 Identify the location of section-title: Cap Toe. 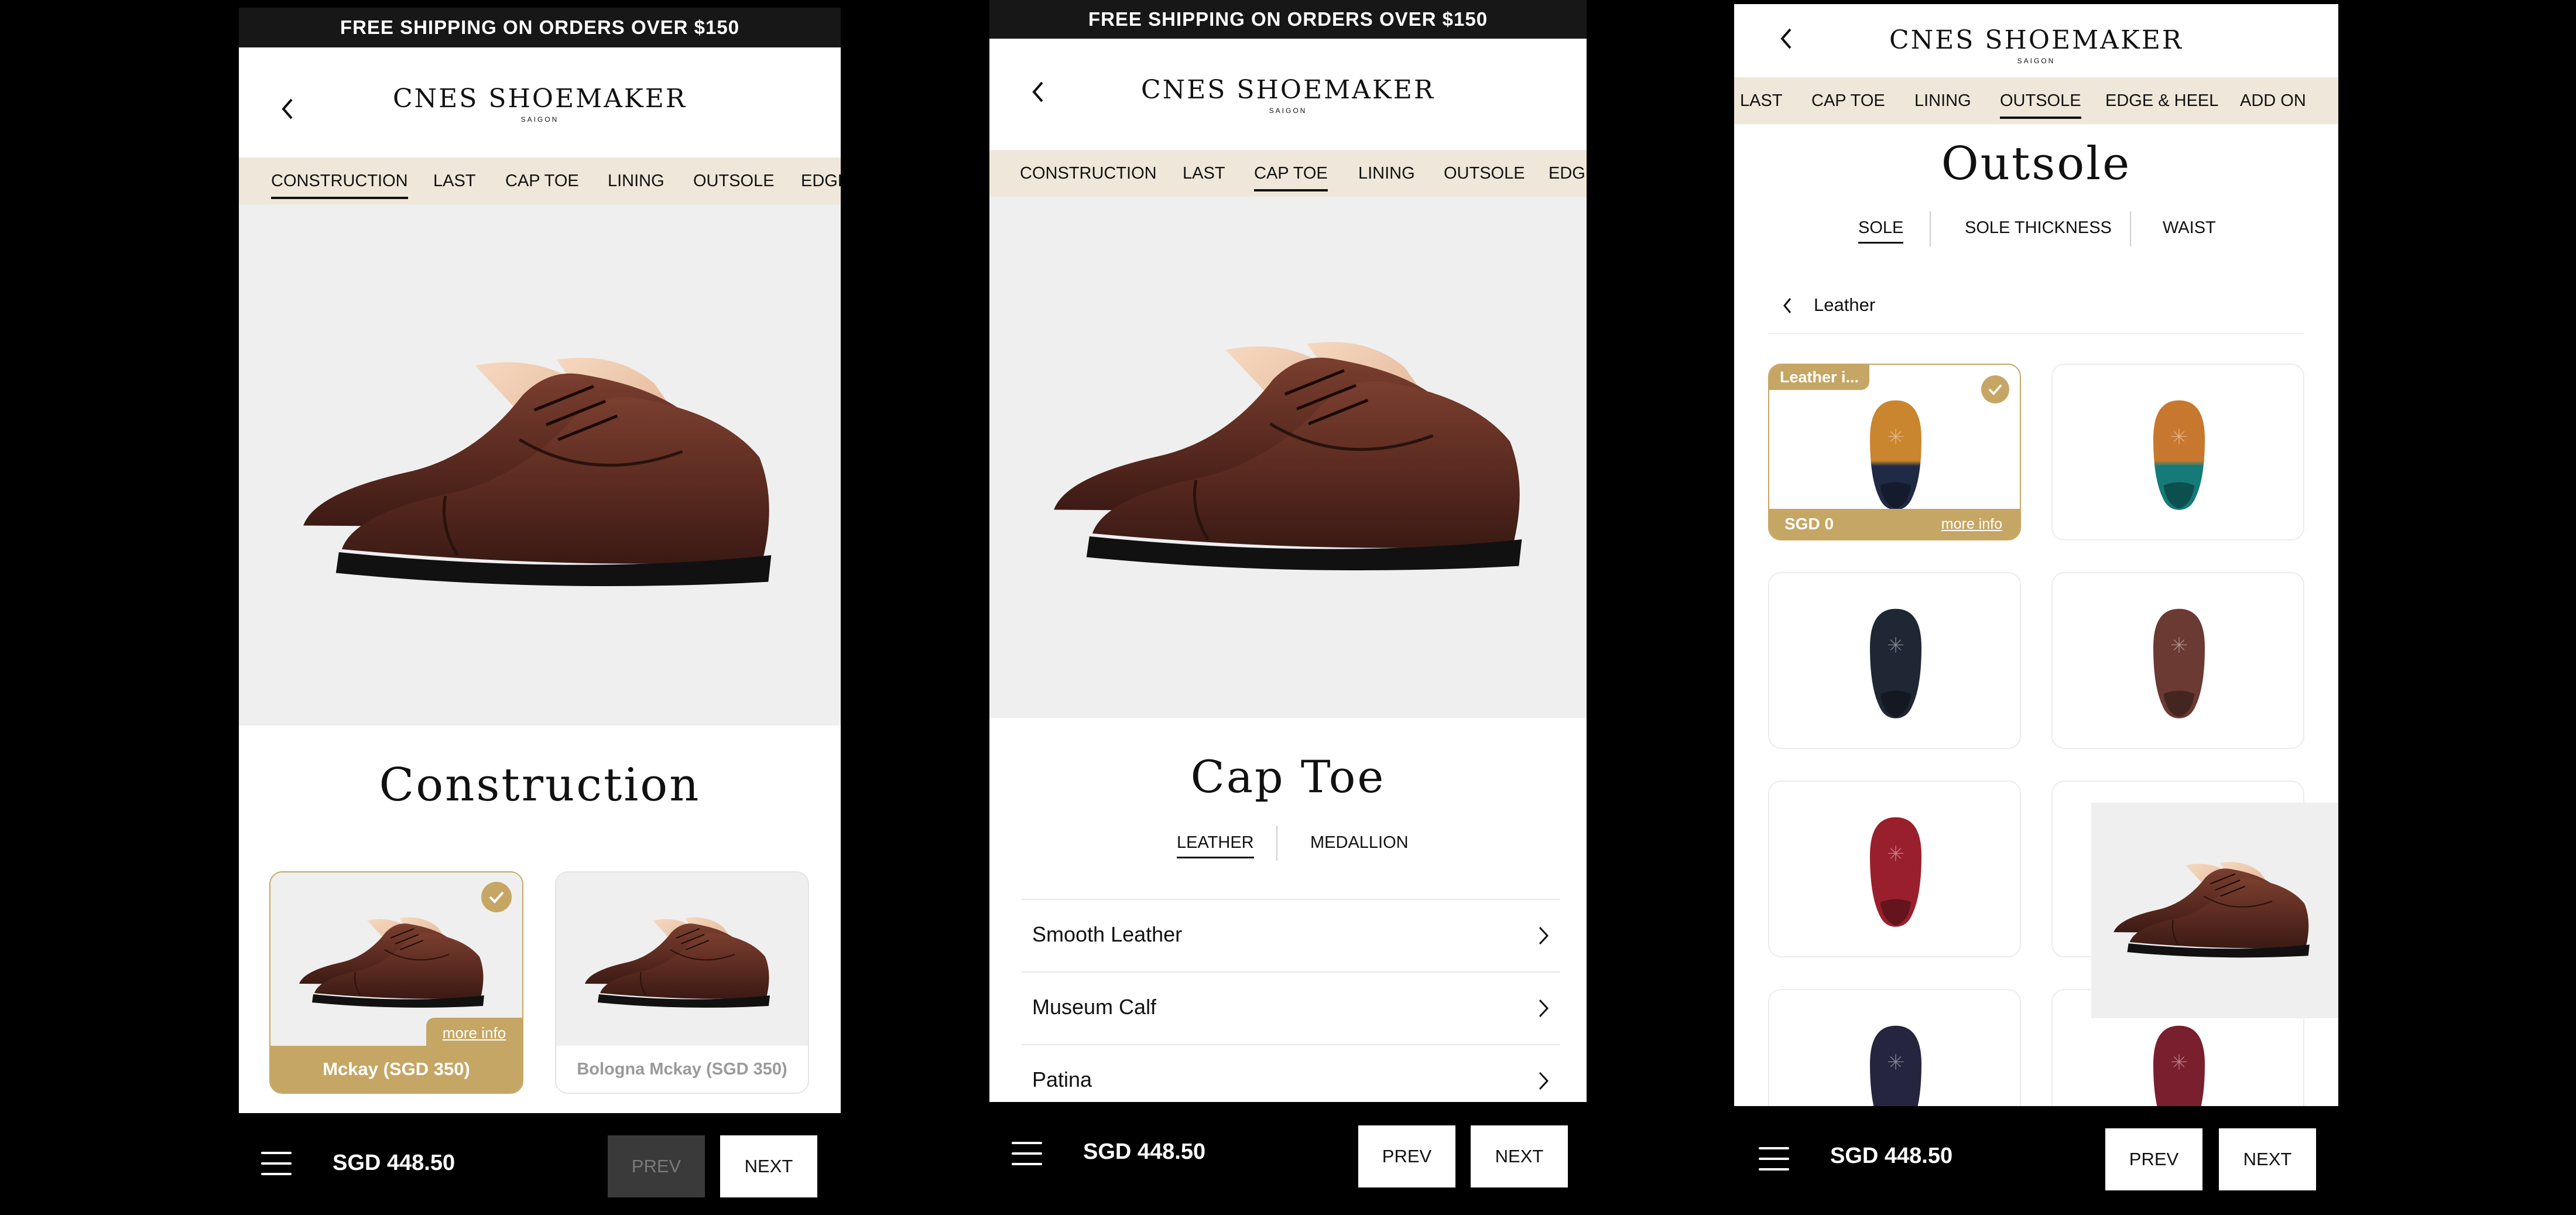
(1288, 777).